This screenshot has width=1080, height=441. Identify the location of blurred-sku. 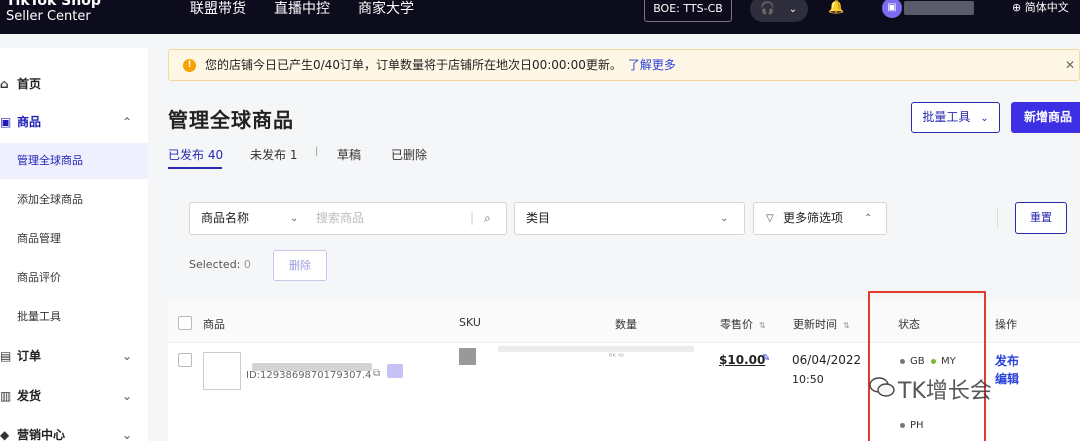
(596, 349).